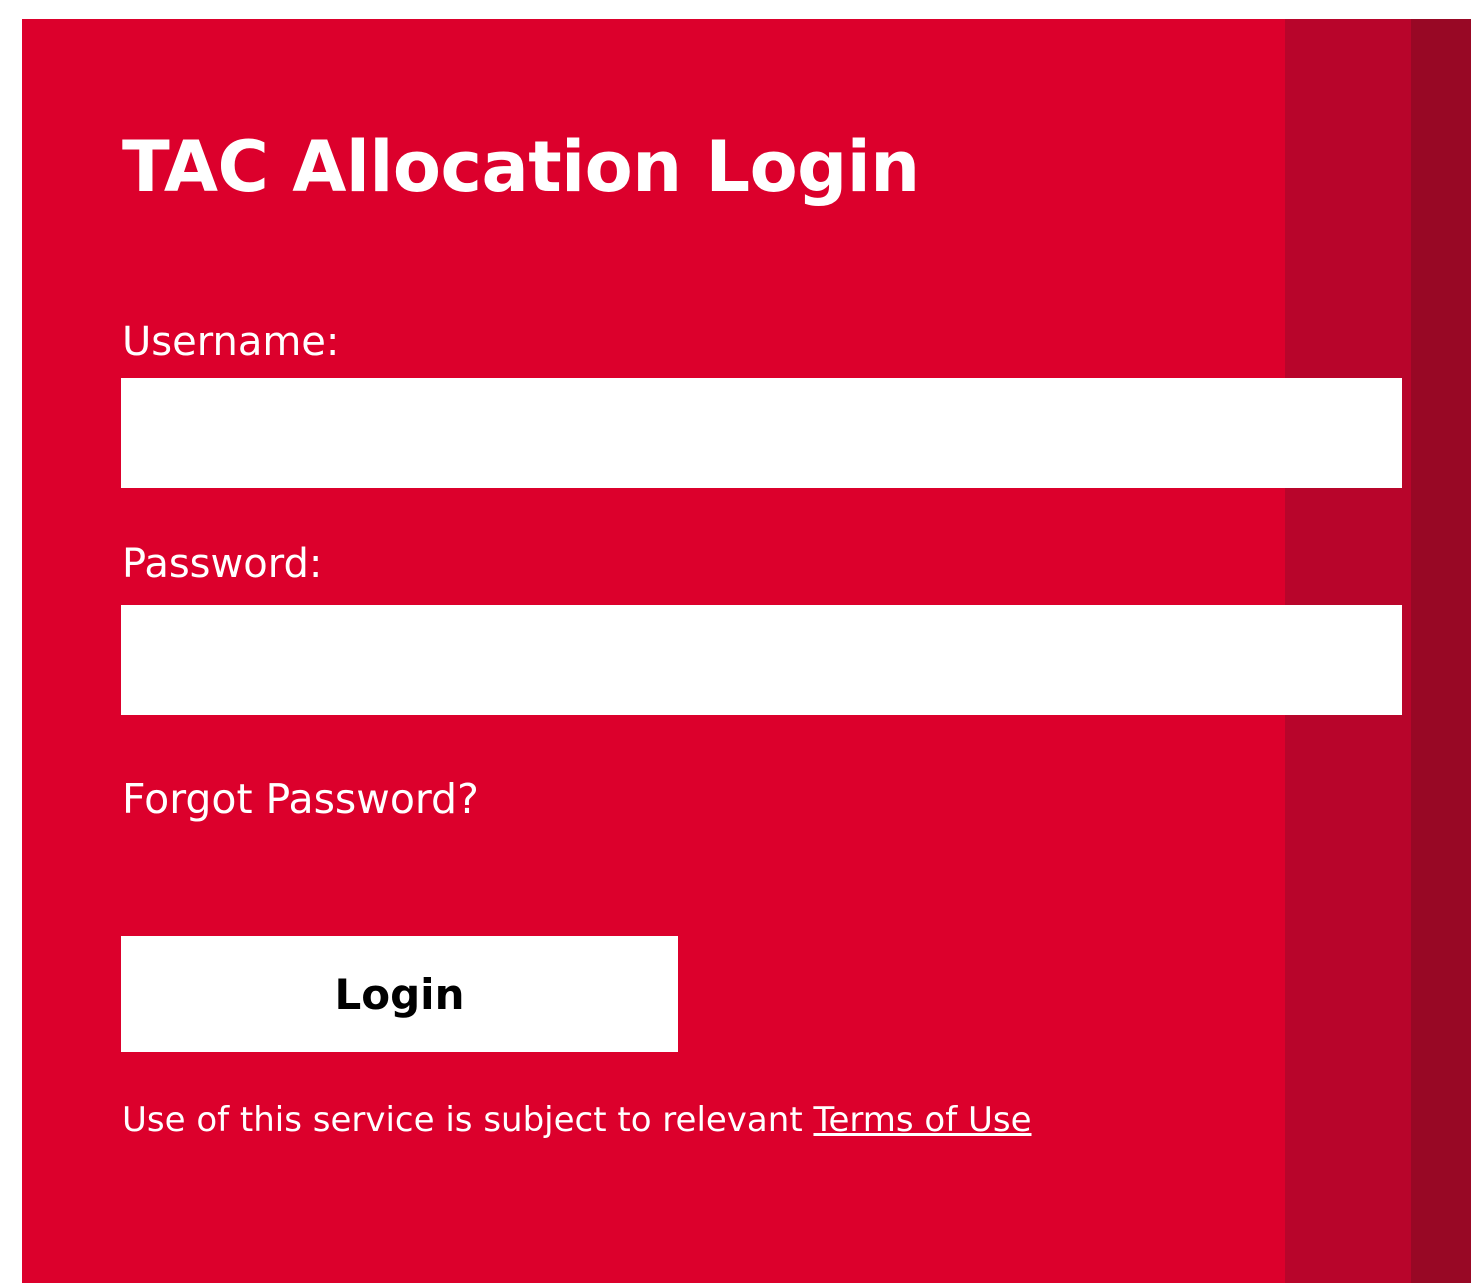  I want to click on login-button: Login, so click(399, 994).